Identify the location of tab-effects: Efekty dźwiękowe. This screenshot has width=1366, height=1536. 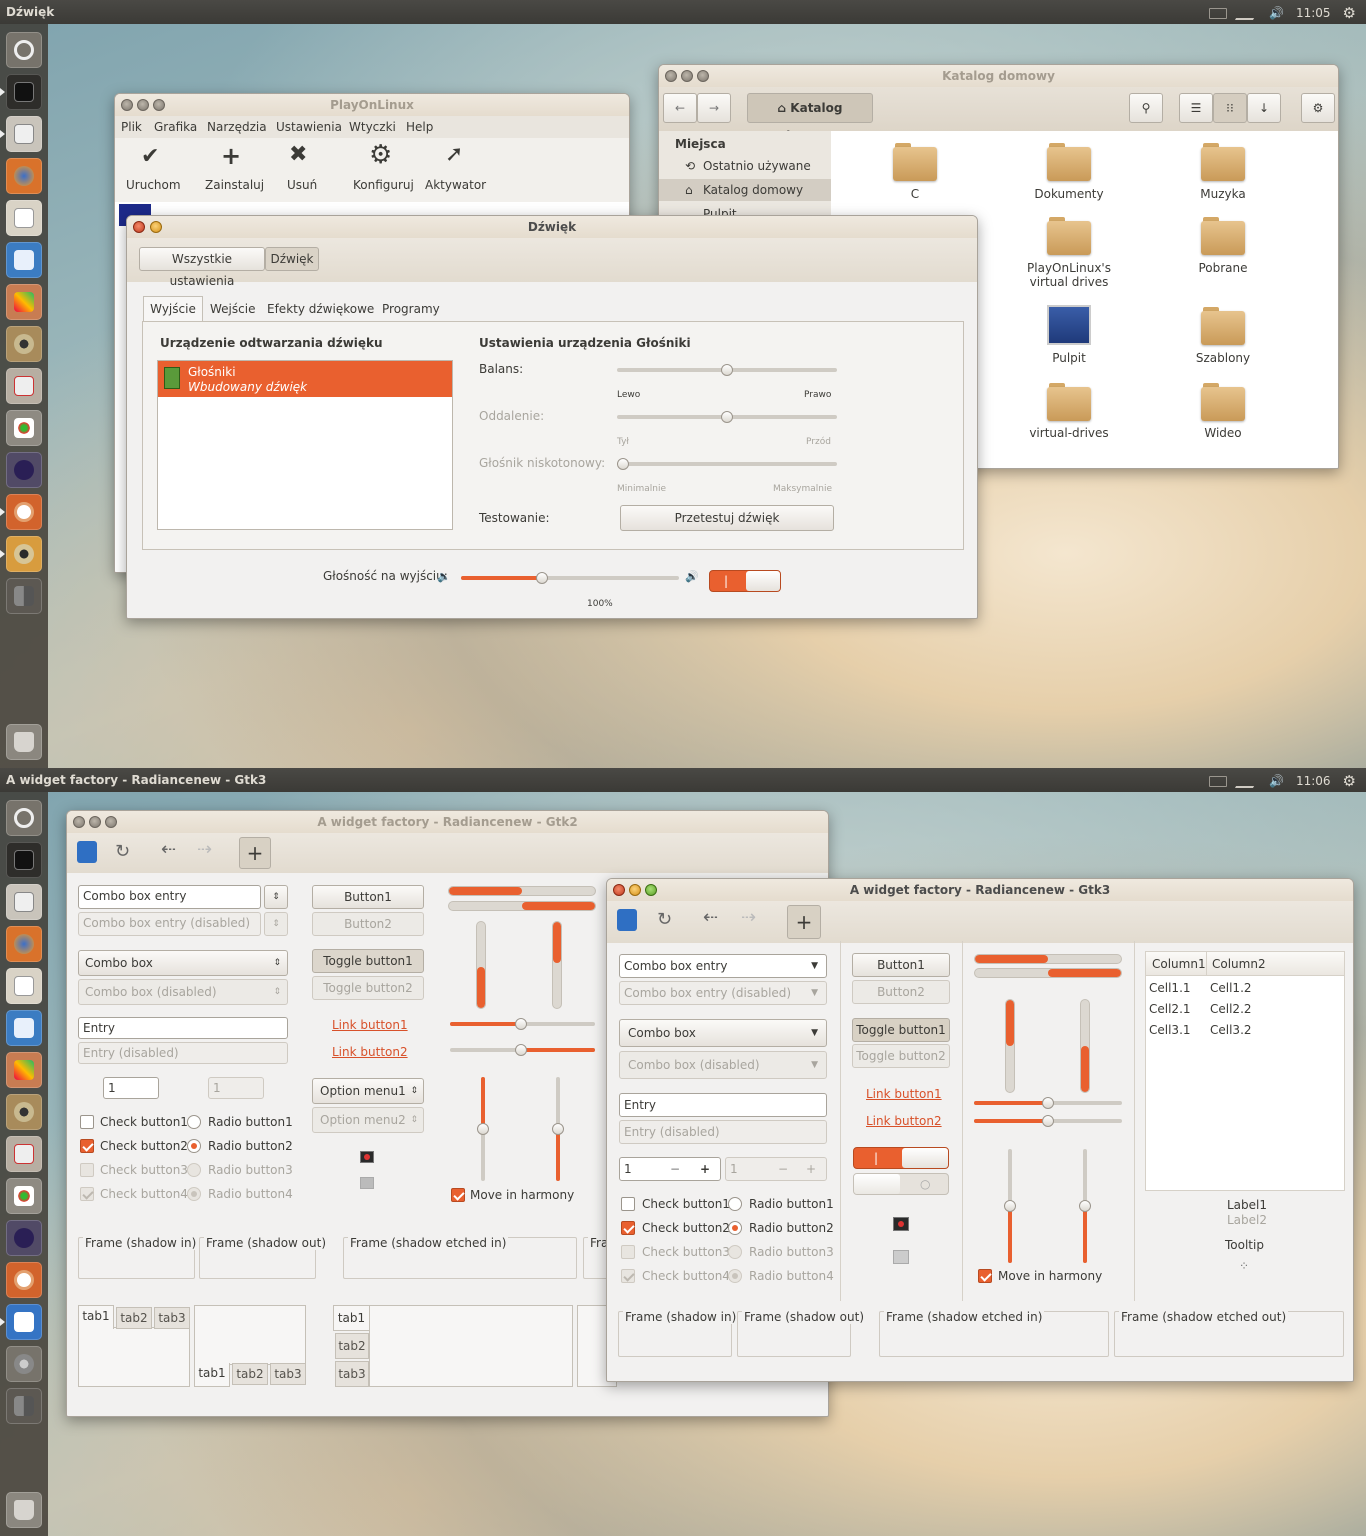
(320, 309).